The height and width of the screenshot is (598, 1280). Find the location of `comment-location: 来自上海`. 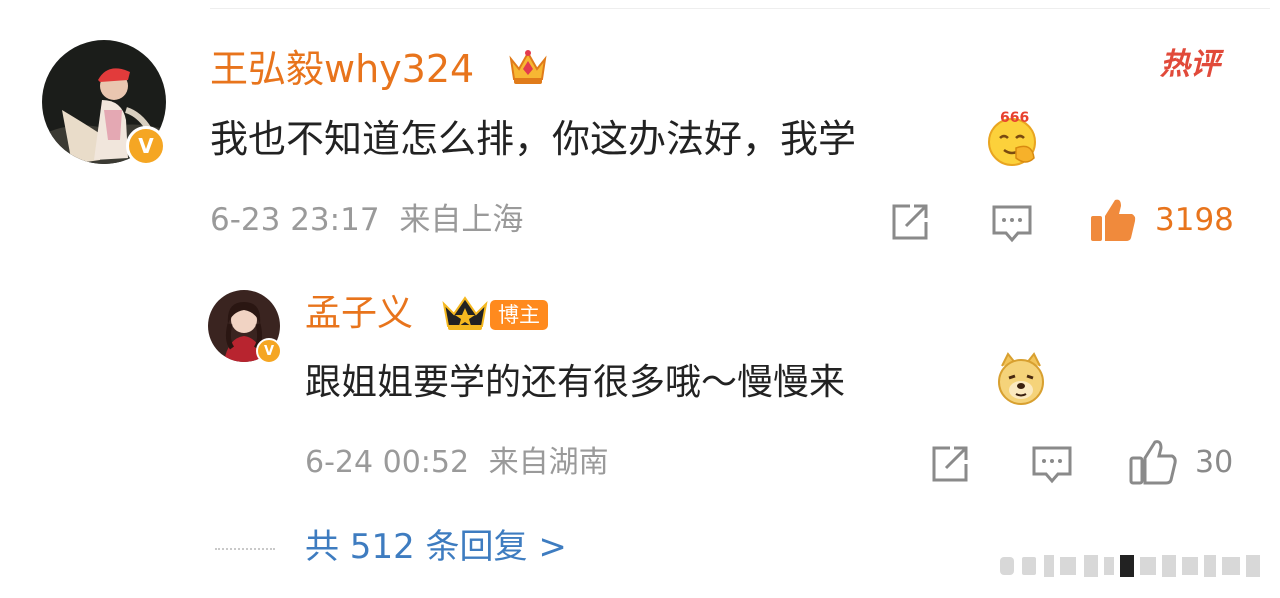

comment-location: 来自上海 is located at coordinates (461, 220).